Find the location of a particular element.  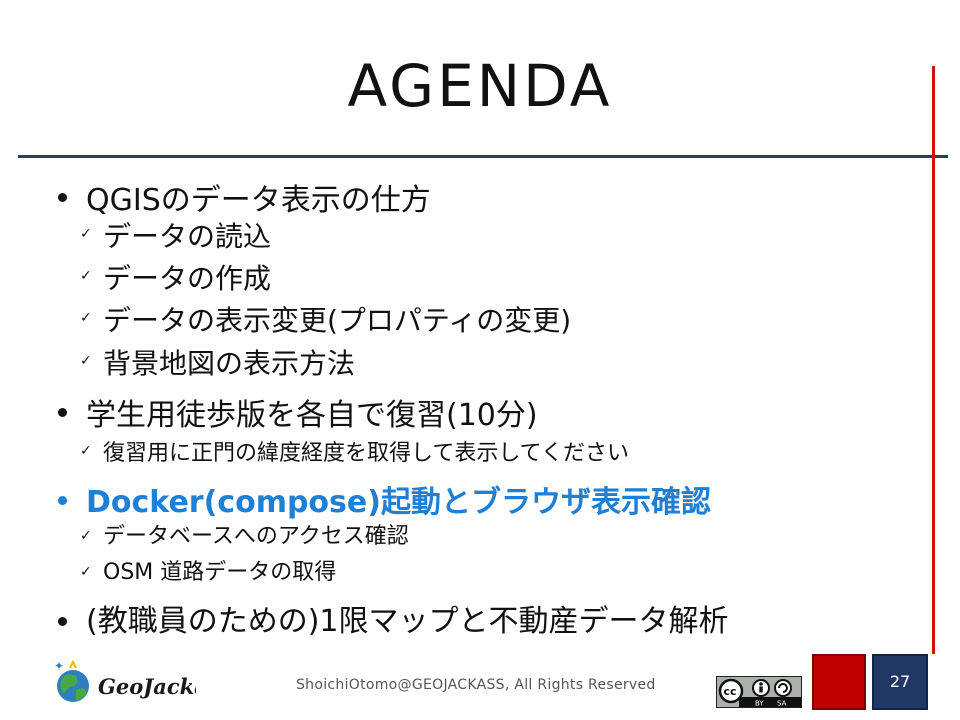

title-divider is located at coordinates (483, 156).